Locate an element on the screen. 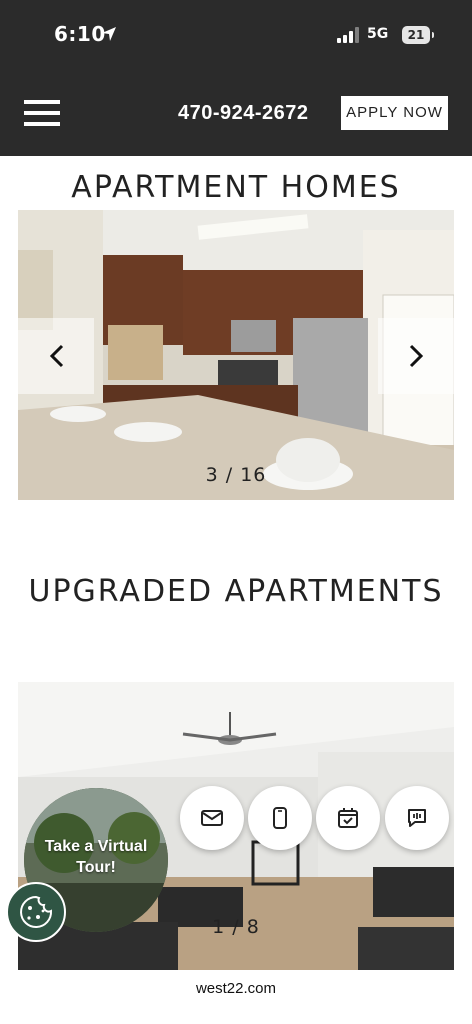 The height and width of the screenshot is (1024, 472). chat-icon is located at coordinates (417, 818).